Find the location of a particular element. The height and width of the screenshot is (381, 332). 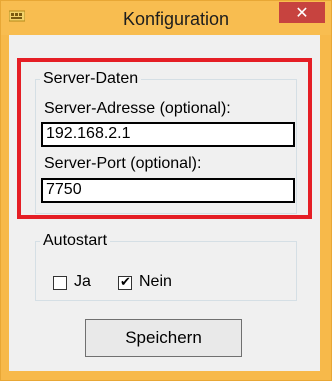

autostart-legend: Autostart is located at coordinates (75, 240).